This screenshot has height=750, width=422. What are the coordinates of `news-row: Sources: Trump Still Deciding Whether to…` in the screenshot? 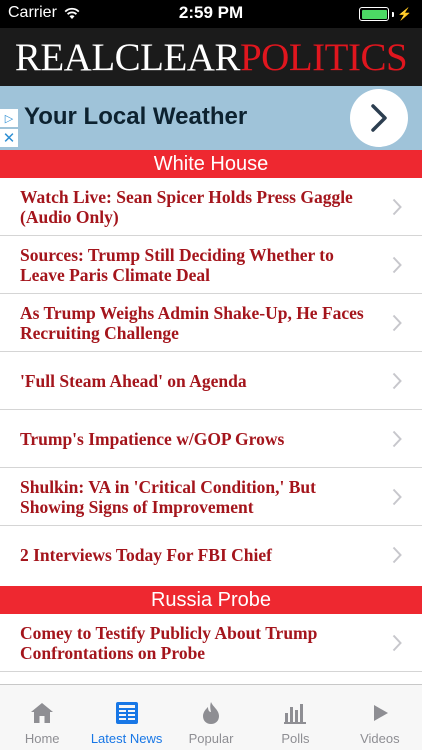 It's located at (211, 265).